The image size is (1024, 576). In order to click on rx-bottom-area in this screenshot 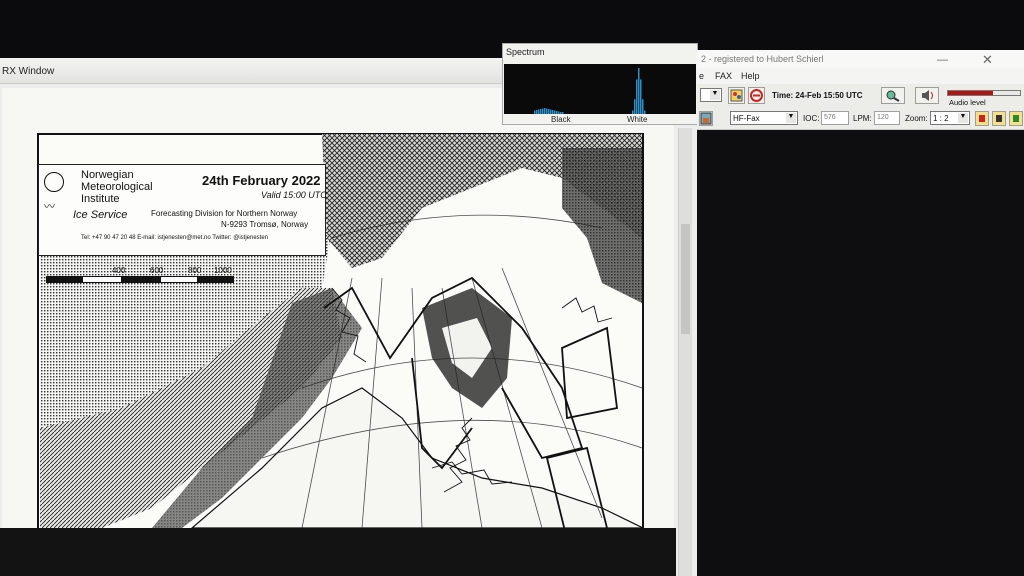, I will do `click(338, 552)`.